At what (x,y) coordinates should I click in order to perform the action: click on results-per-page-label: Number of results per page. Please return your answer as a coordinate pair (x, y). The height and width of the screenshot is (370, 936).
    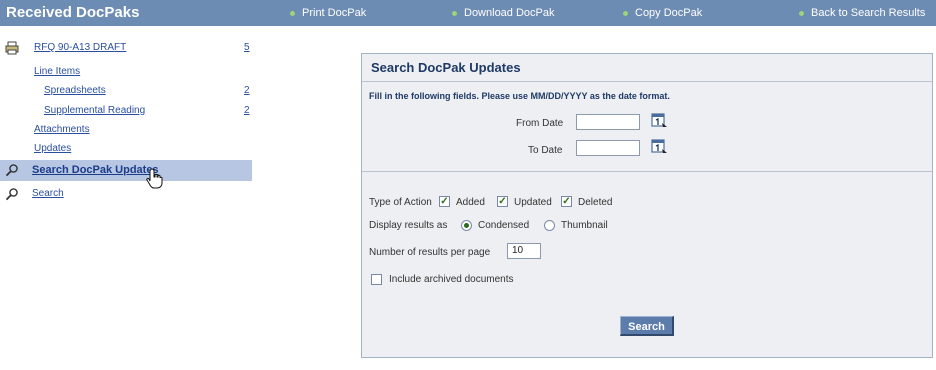
    Looking at the image, I should click on (430, 252).